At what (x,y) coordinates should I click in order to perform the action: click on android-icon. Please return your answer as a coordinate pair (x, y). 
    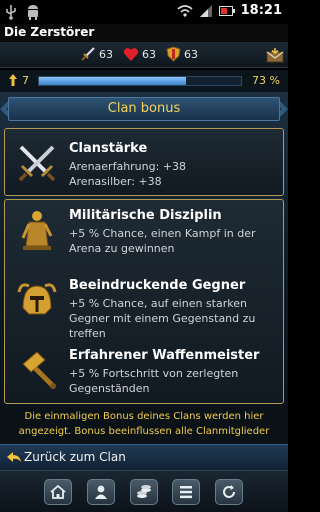
    Looking at the image, I should click on (33, 12).